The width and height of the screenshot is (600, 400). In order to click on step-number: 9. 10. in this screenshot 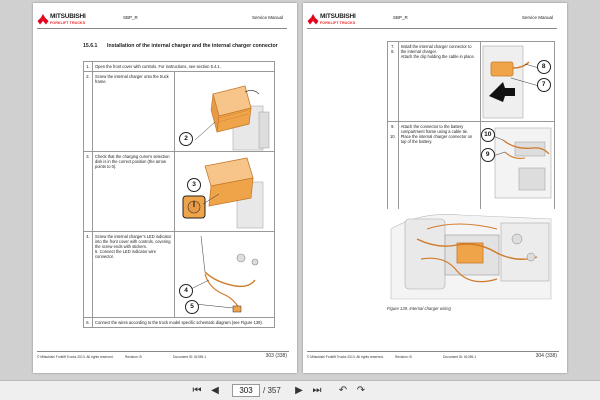, I will do `click(393, 165)`.